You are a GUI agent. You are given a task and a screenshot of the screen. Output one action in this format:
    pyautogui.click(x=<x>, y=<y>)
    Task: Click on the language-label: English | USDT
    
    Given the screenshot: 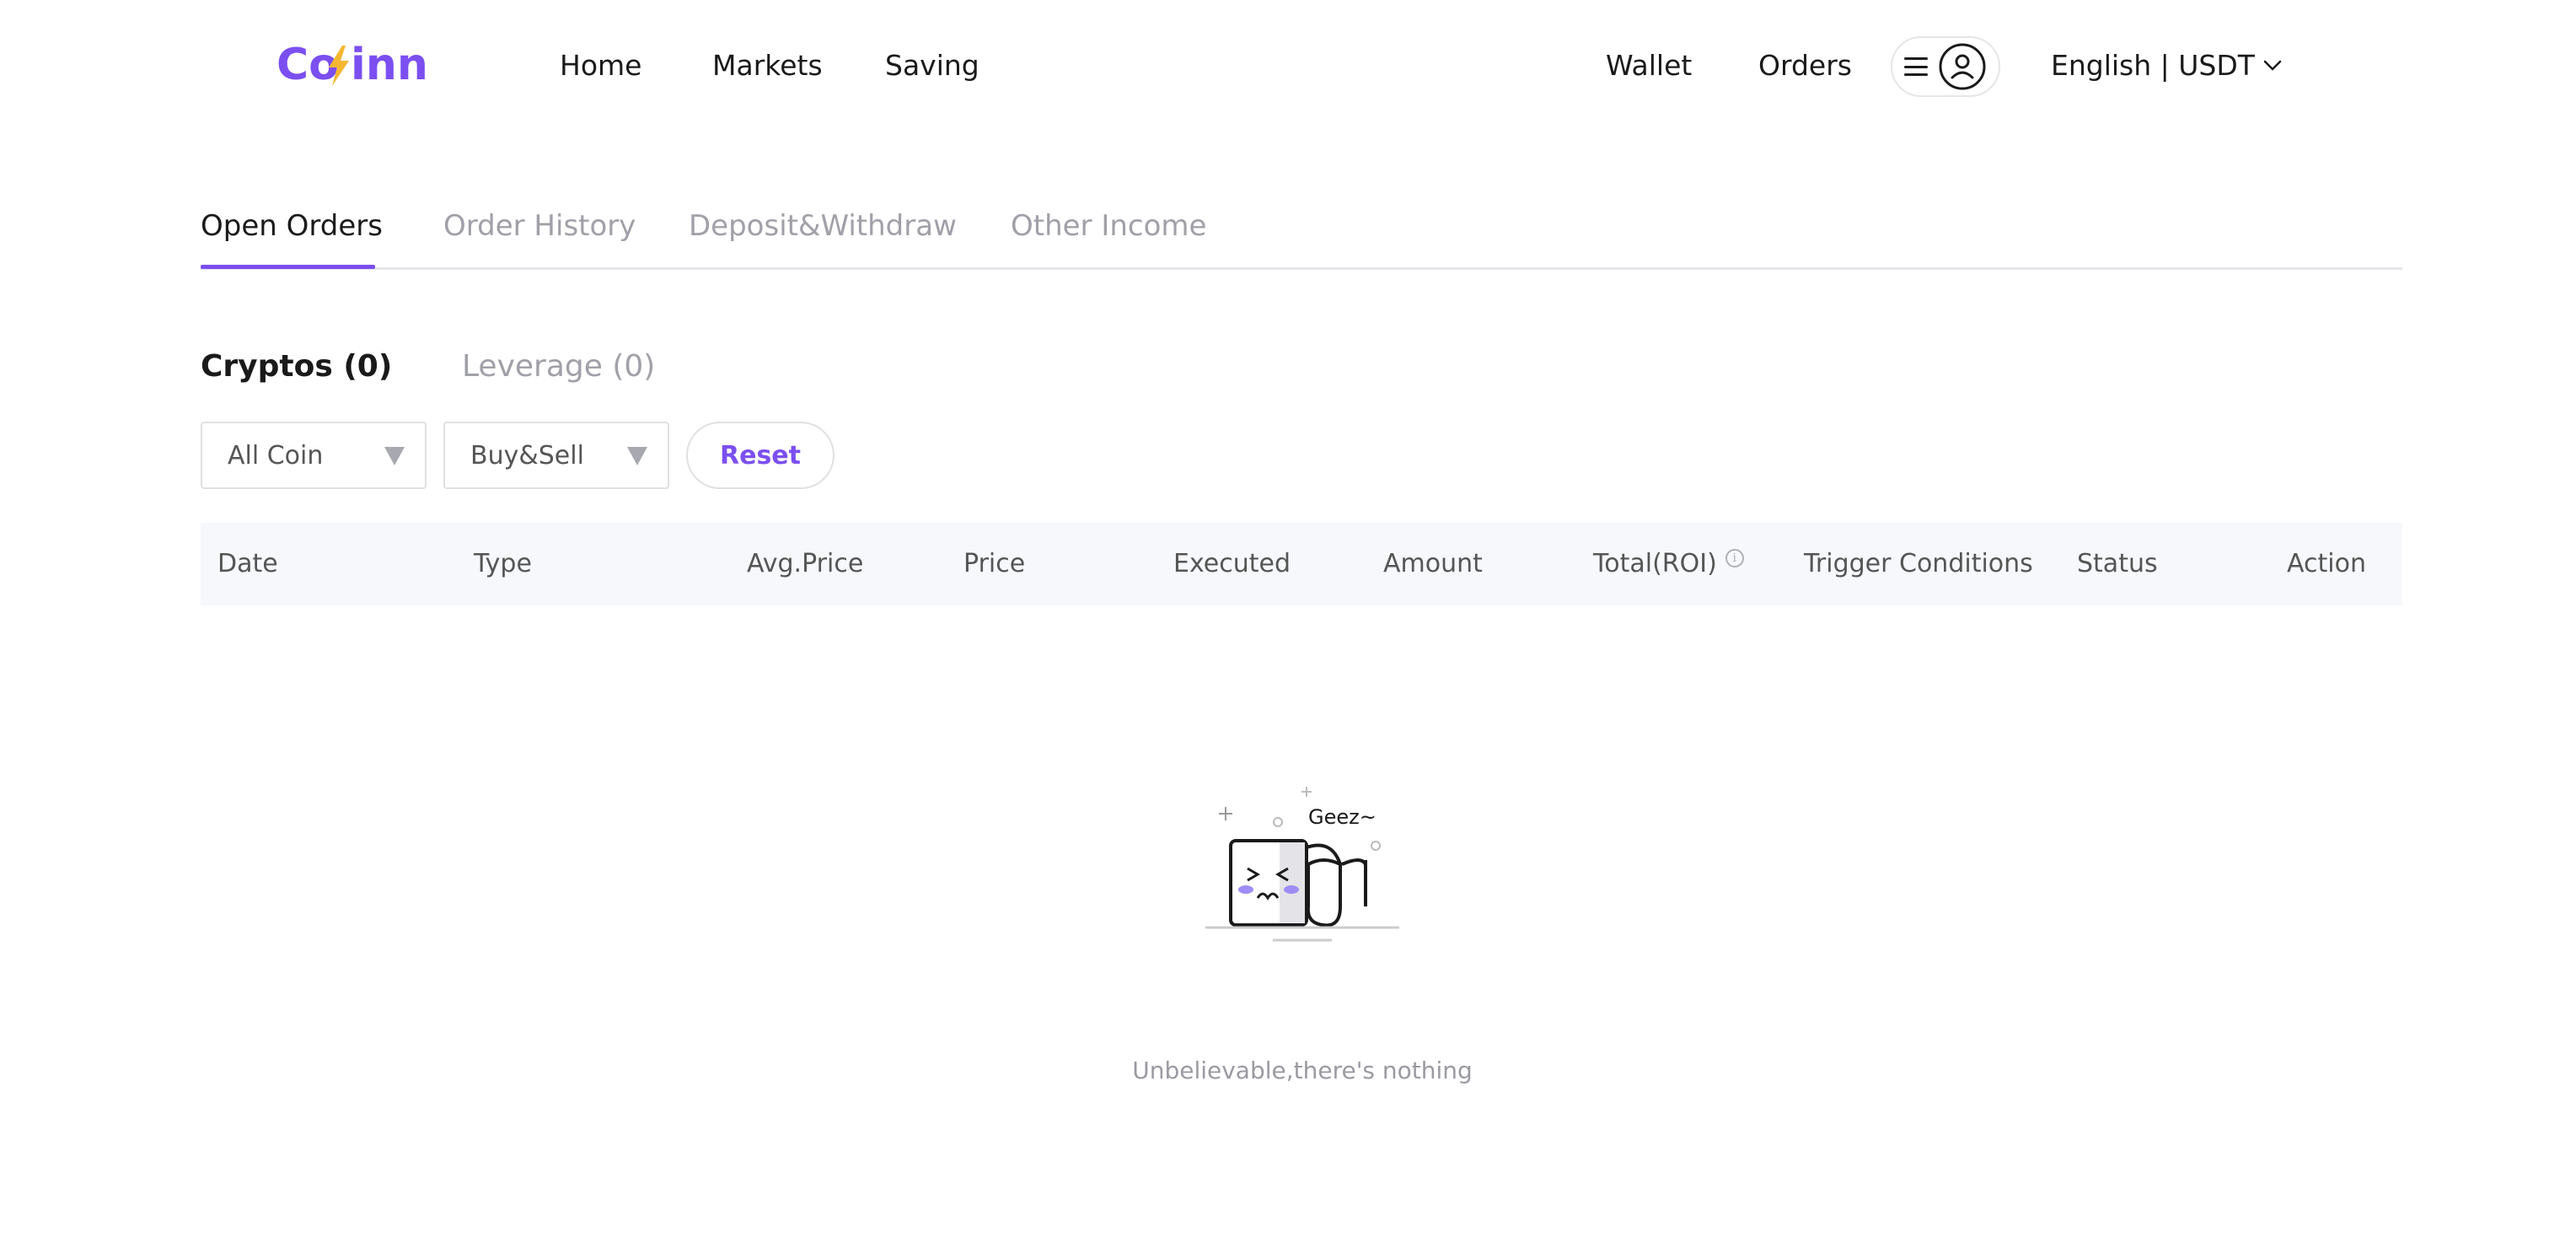 What is the action you would take?
    pyautogui.click(x=2153, y=66)
    